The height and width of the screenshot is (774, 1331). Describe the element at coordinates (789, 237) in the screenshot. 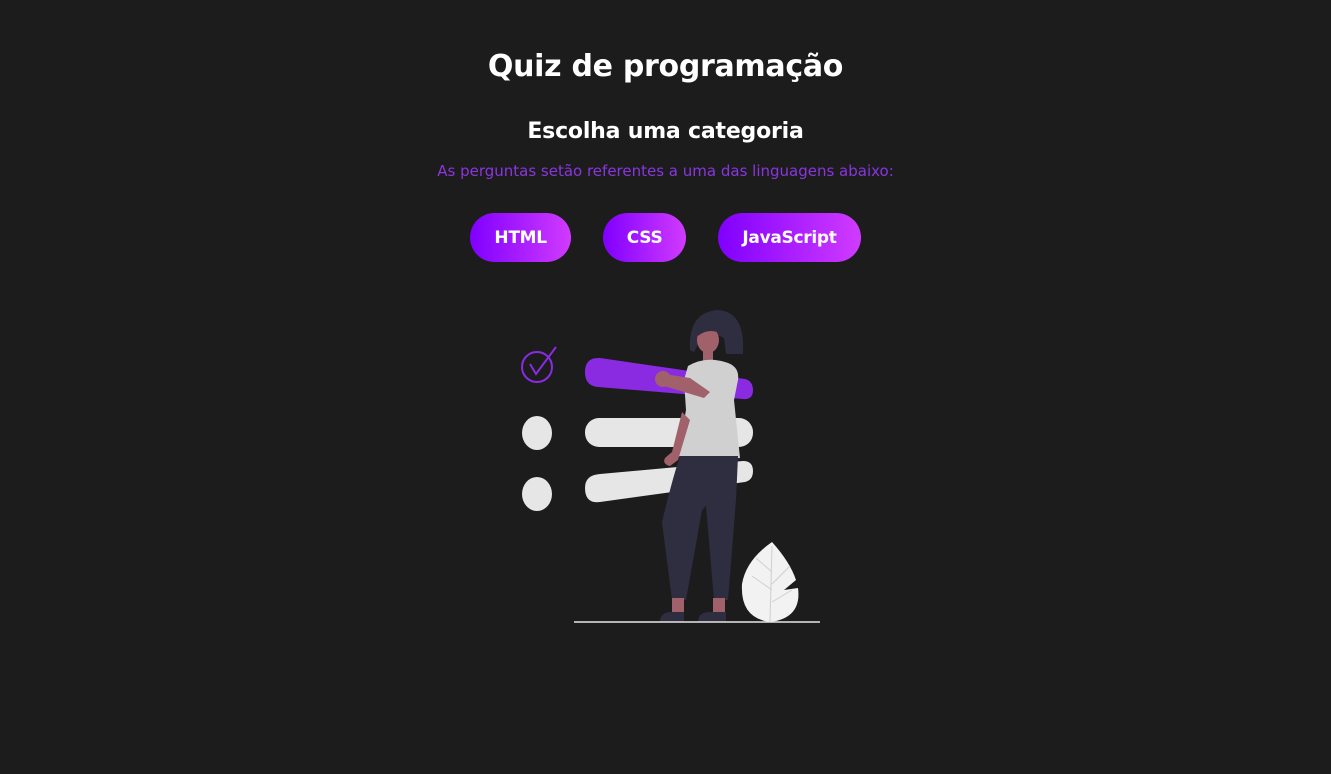

I see `category-button-javascript: JavaScript` at that location.